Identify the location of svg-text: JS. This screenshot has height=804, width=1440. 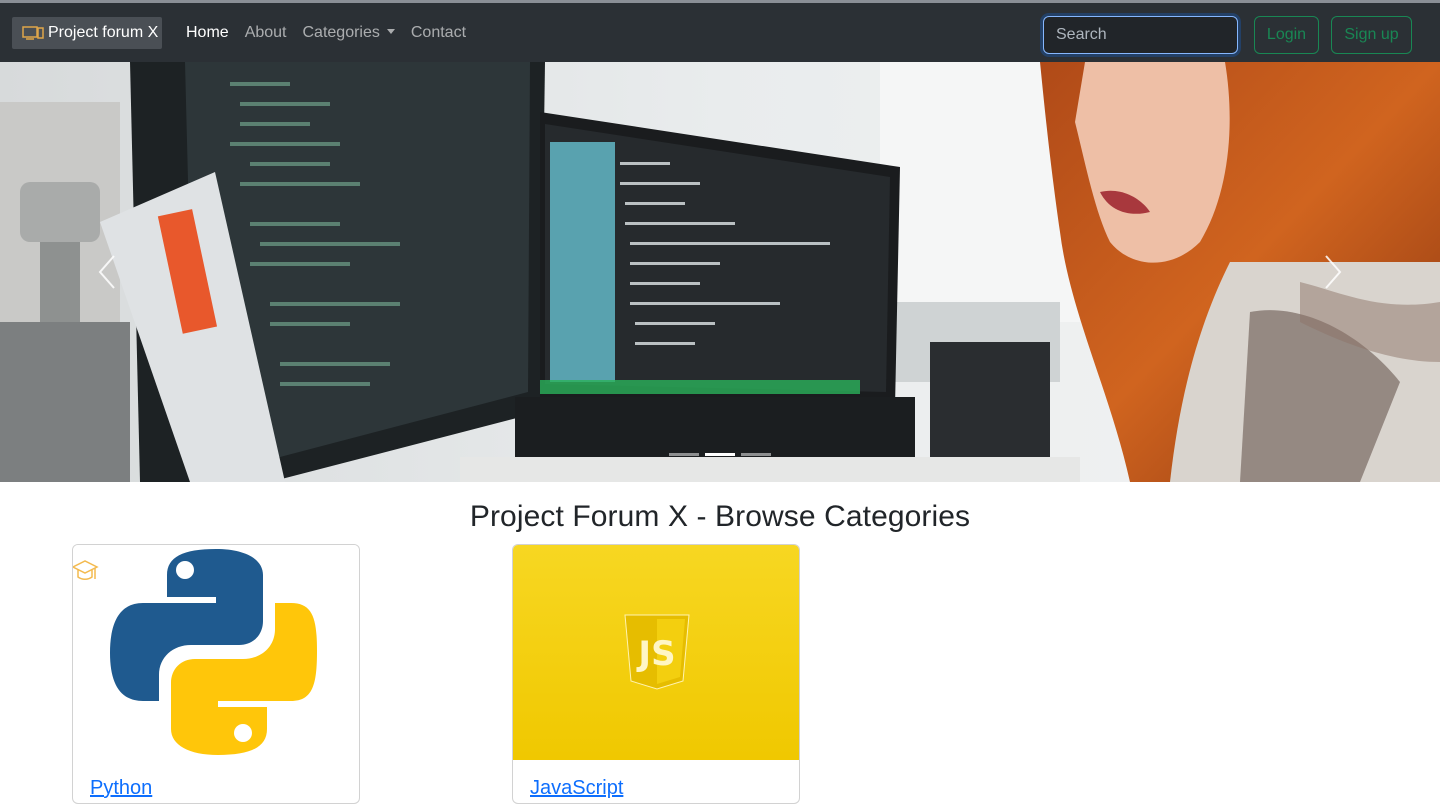
(655, 654).